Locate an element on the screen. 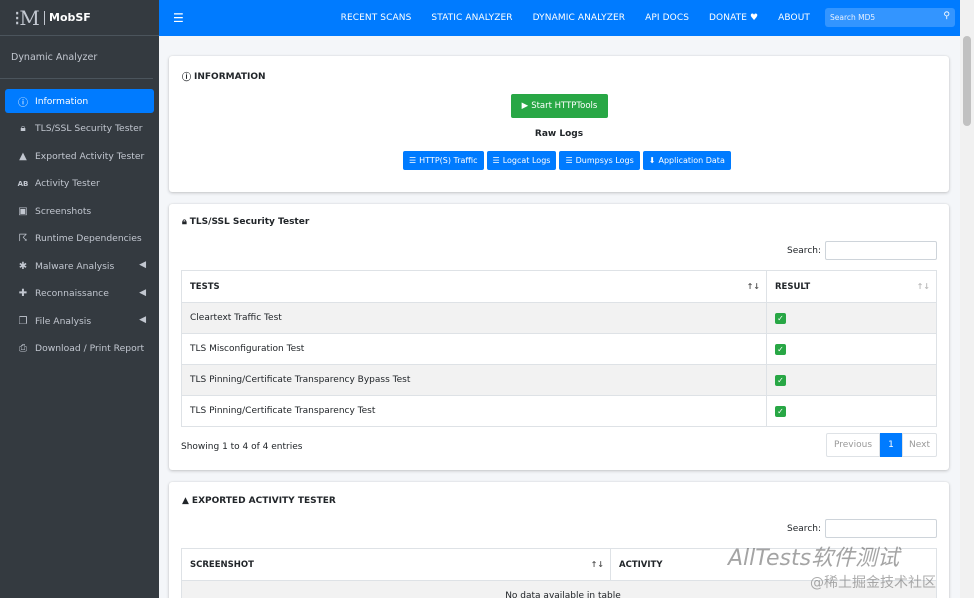  sidebar-item-exported-activity-tester: ▲ Exported Activity Tester is located at coordinates (79, 156).